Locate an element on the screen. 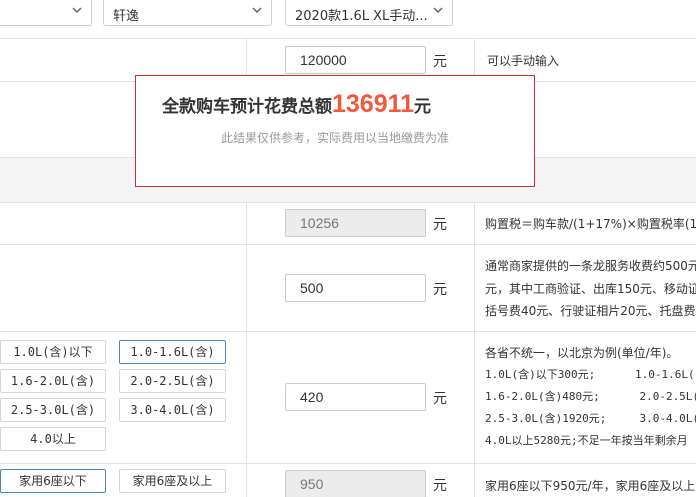 The width and height of the screenshot is (696, 497). note-line: 4.0L以上5280元;不足一年按当年剩余月 is located at coordinates (586, 440).